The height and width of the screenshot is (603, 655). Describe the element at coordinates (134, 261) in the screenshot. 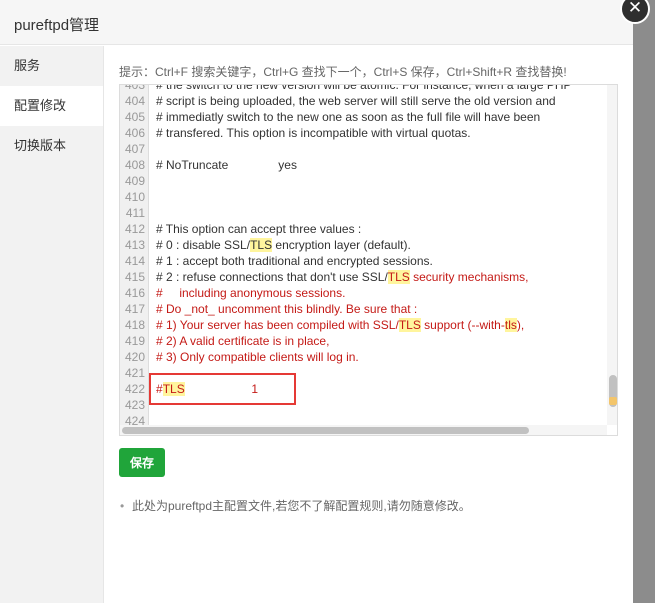

I see `line-number: 414` at that location.